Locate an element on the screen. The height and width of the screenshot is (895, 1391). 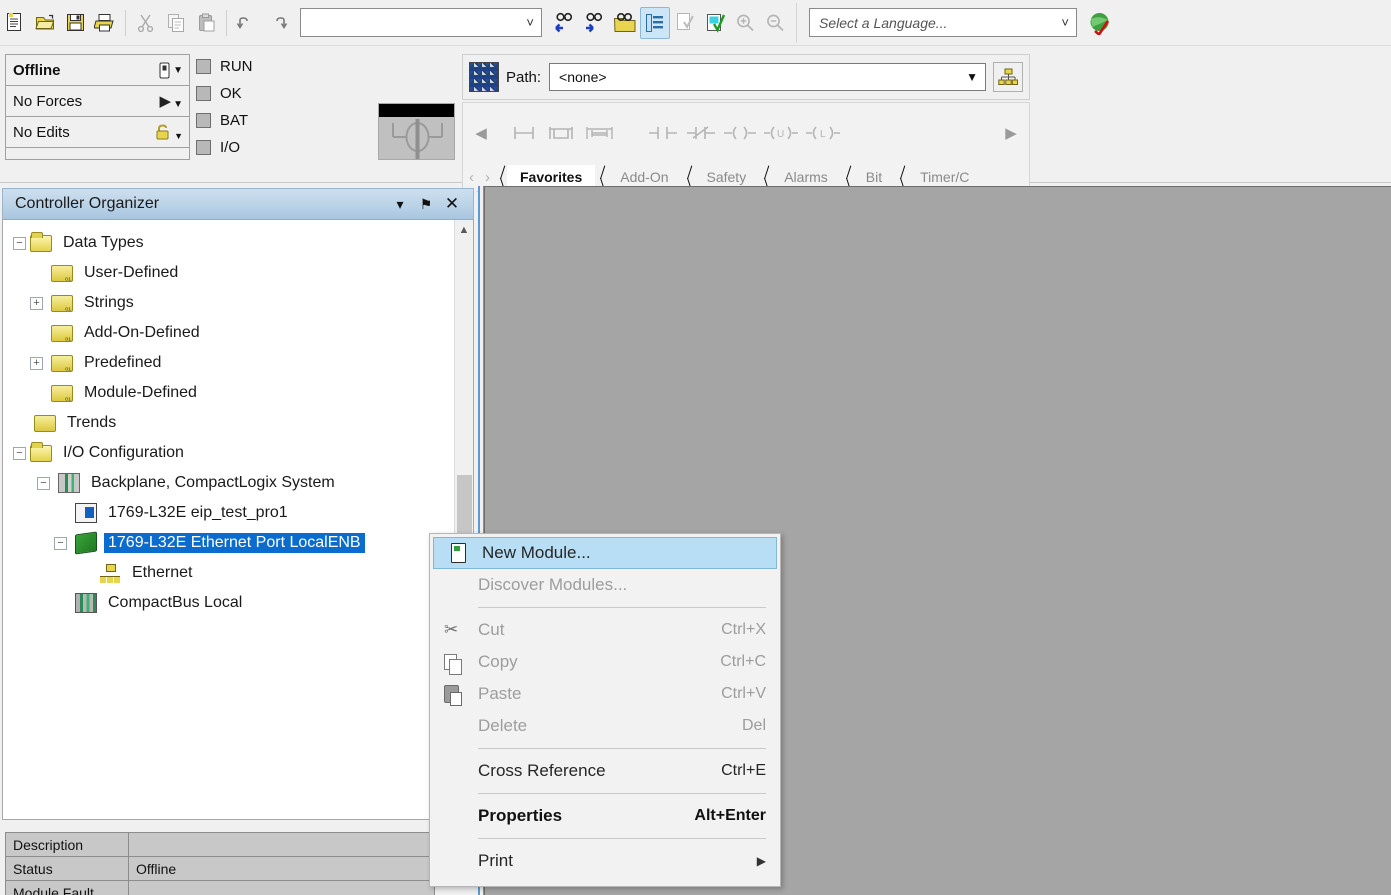
undo-icon is located at coordinates (247, 23).